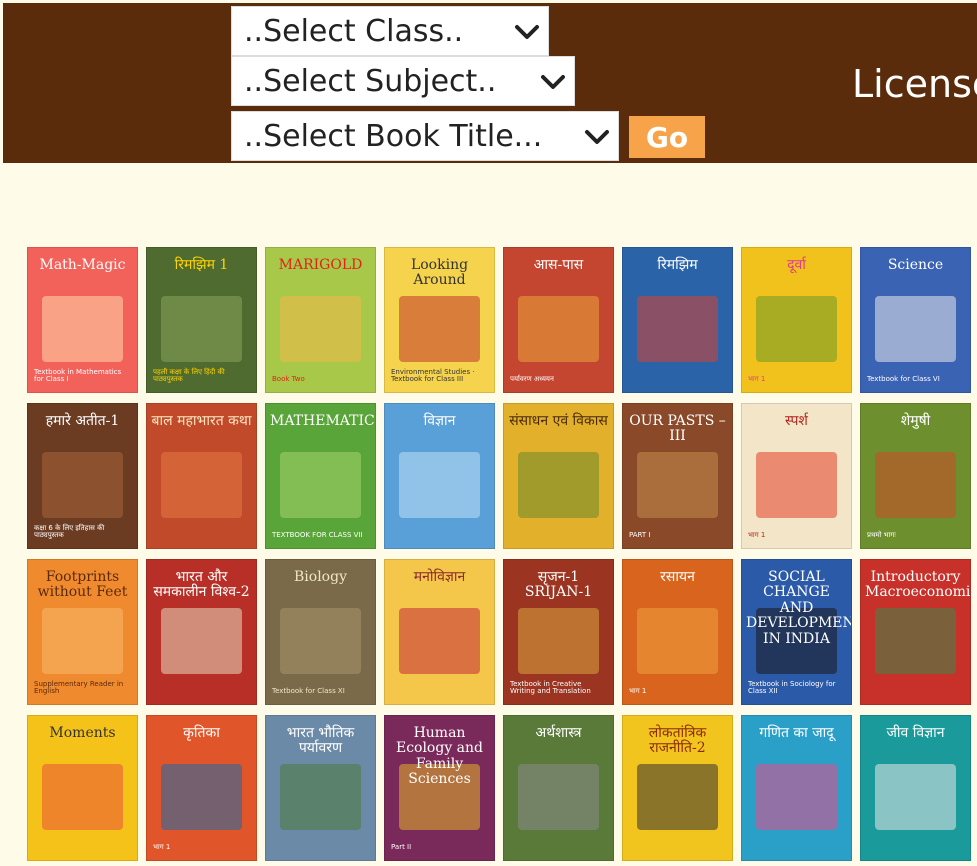  Describe the element at coordinates (918, 585) in the screenshot. I see `book-title: Introductory Macroeconomics` at that location.